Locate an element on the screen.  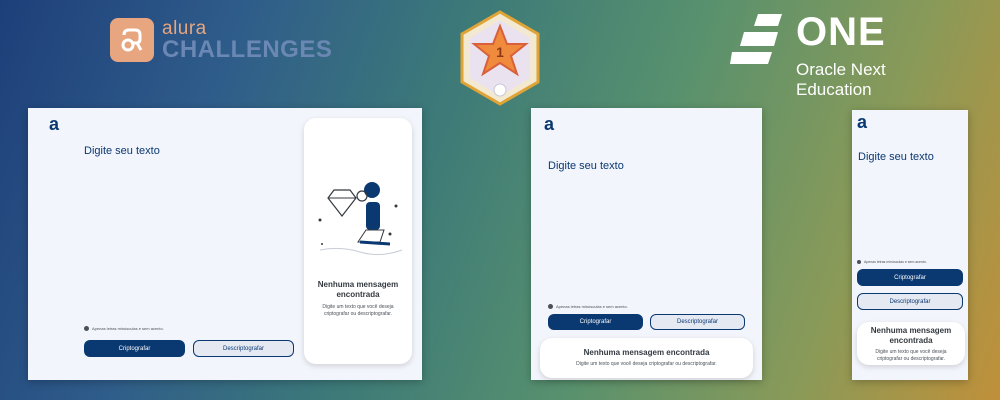
alura-wordmark: alura is located at coordinates (184, 28).